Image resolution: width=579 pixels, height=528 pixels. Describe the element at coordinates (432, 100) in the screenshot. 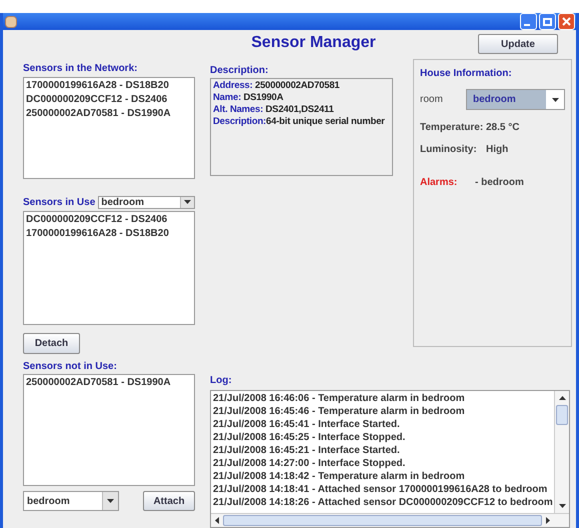

I see `room-label: room` at that location.